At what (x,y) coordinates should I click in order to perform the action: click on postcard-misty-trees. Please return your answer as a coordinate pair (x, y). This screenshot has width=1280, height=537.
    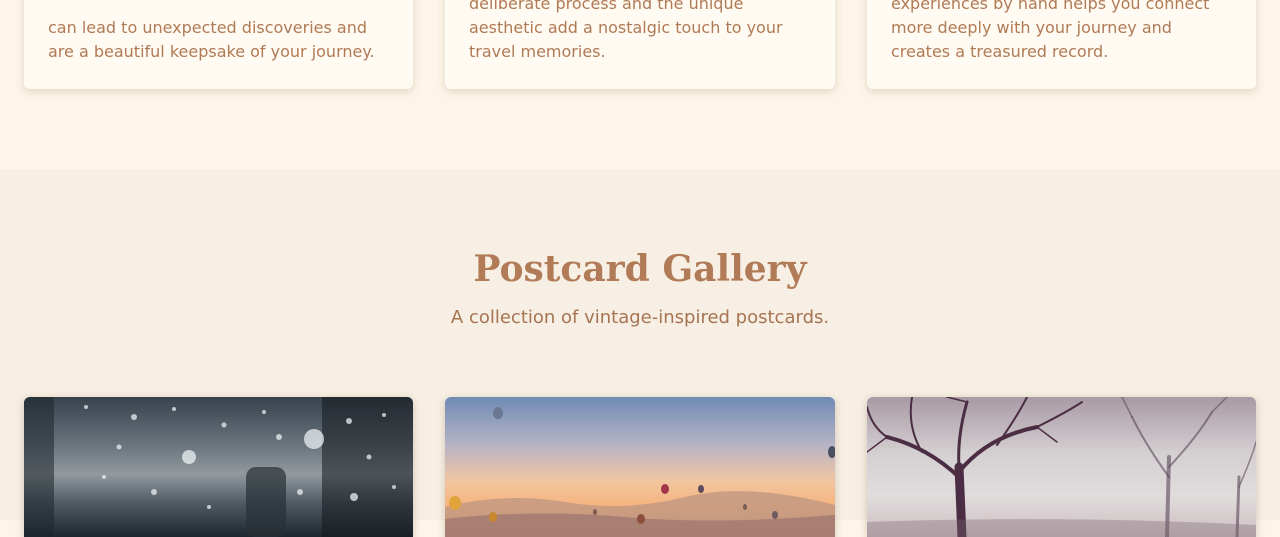
    Looking at the image, I should click on (1061, 467).